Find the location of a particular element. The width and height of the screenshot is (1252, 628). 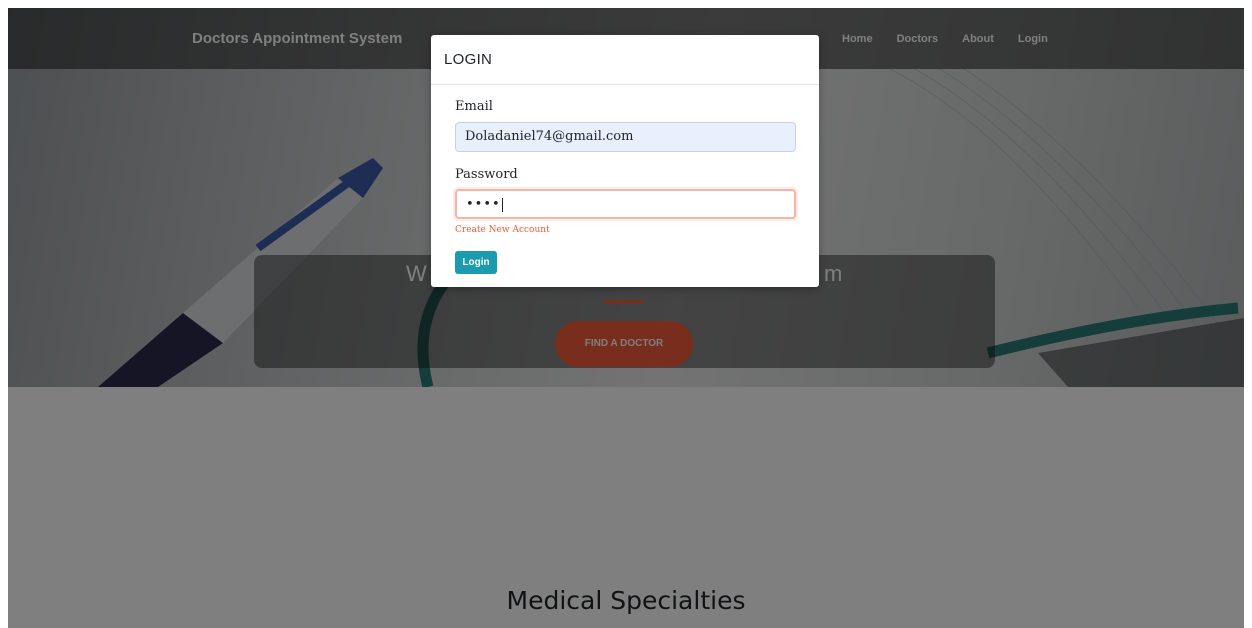

create-account-link: Create New Account is located at coordinates (502, 230).